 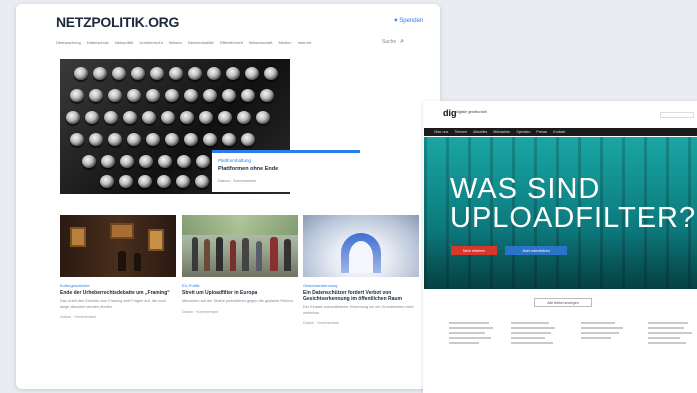 I want to click on hero-kicker: Plattformhaftung, so click(x=235, y=160).